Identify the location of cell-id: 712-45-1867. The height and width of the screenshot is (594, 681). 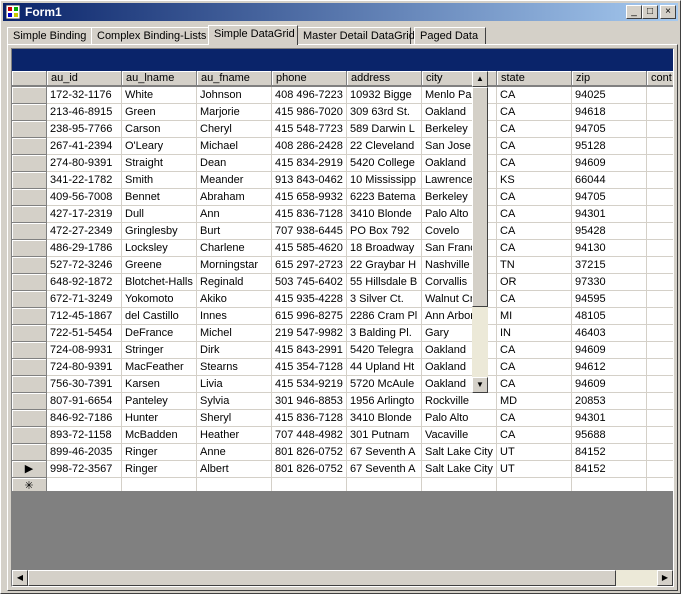
(84, 316).